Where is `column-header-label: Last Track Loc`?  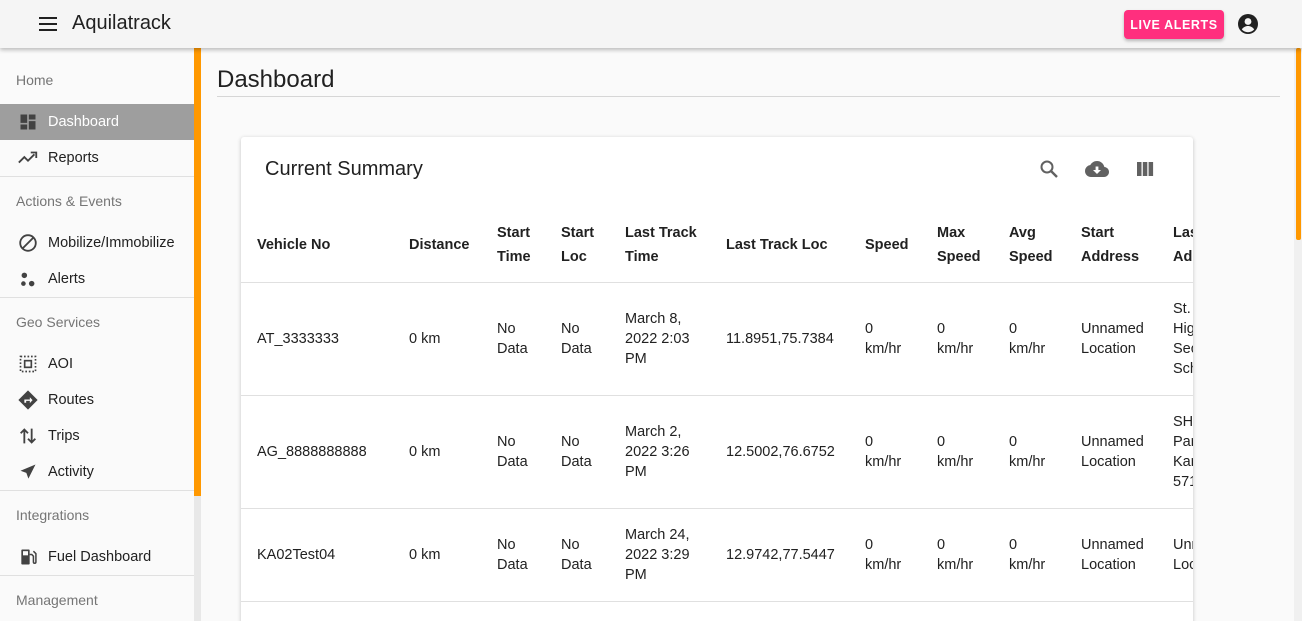
column-header-label: Last Track Loc is located at coordinates (777, 245).